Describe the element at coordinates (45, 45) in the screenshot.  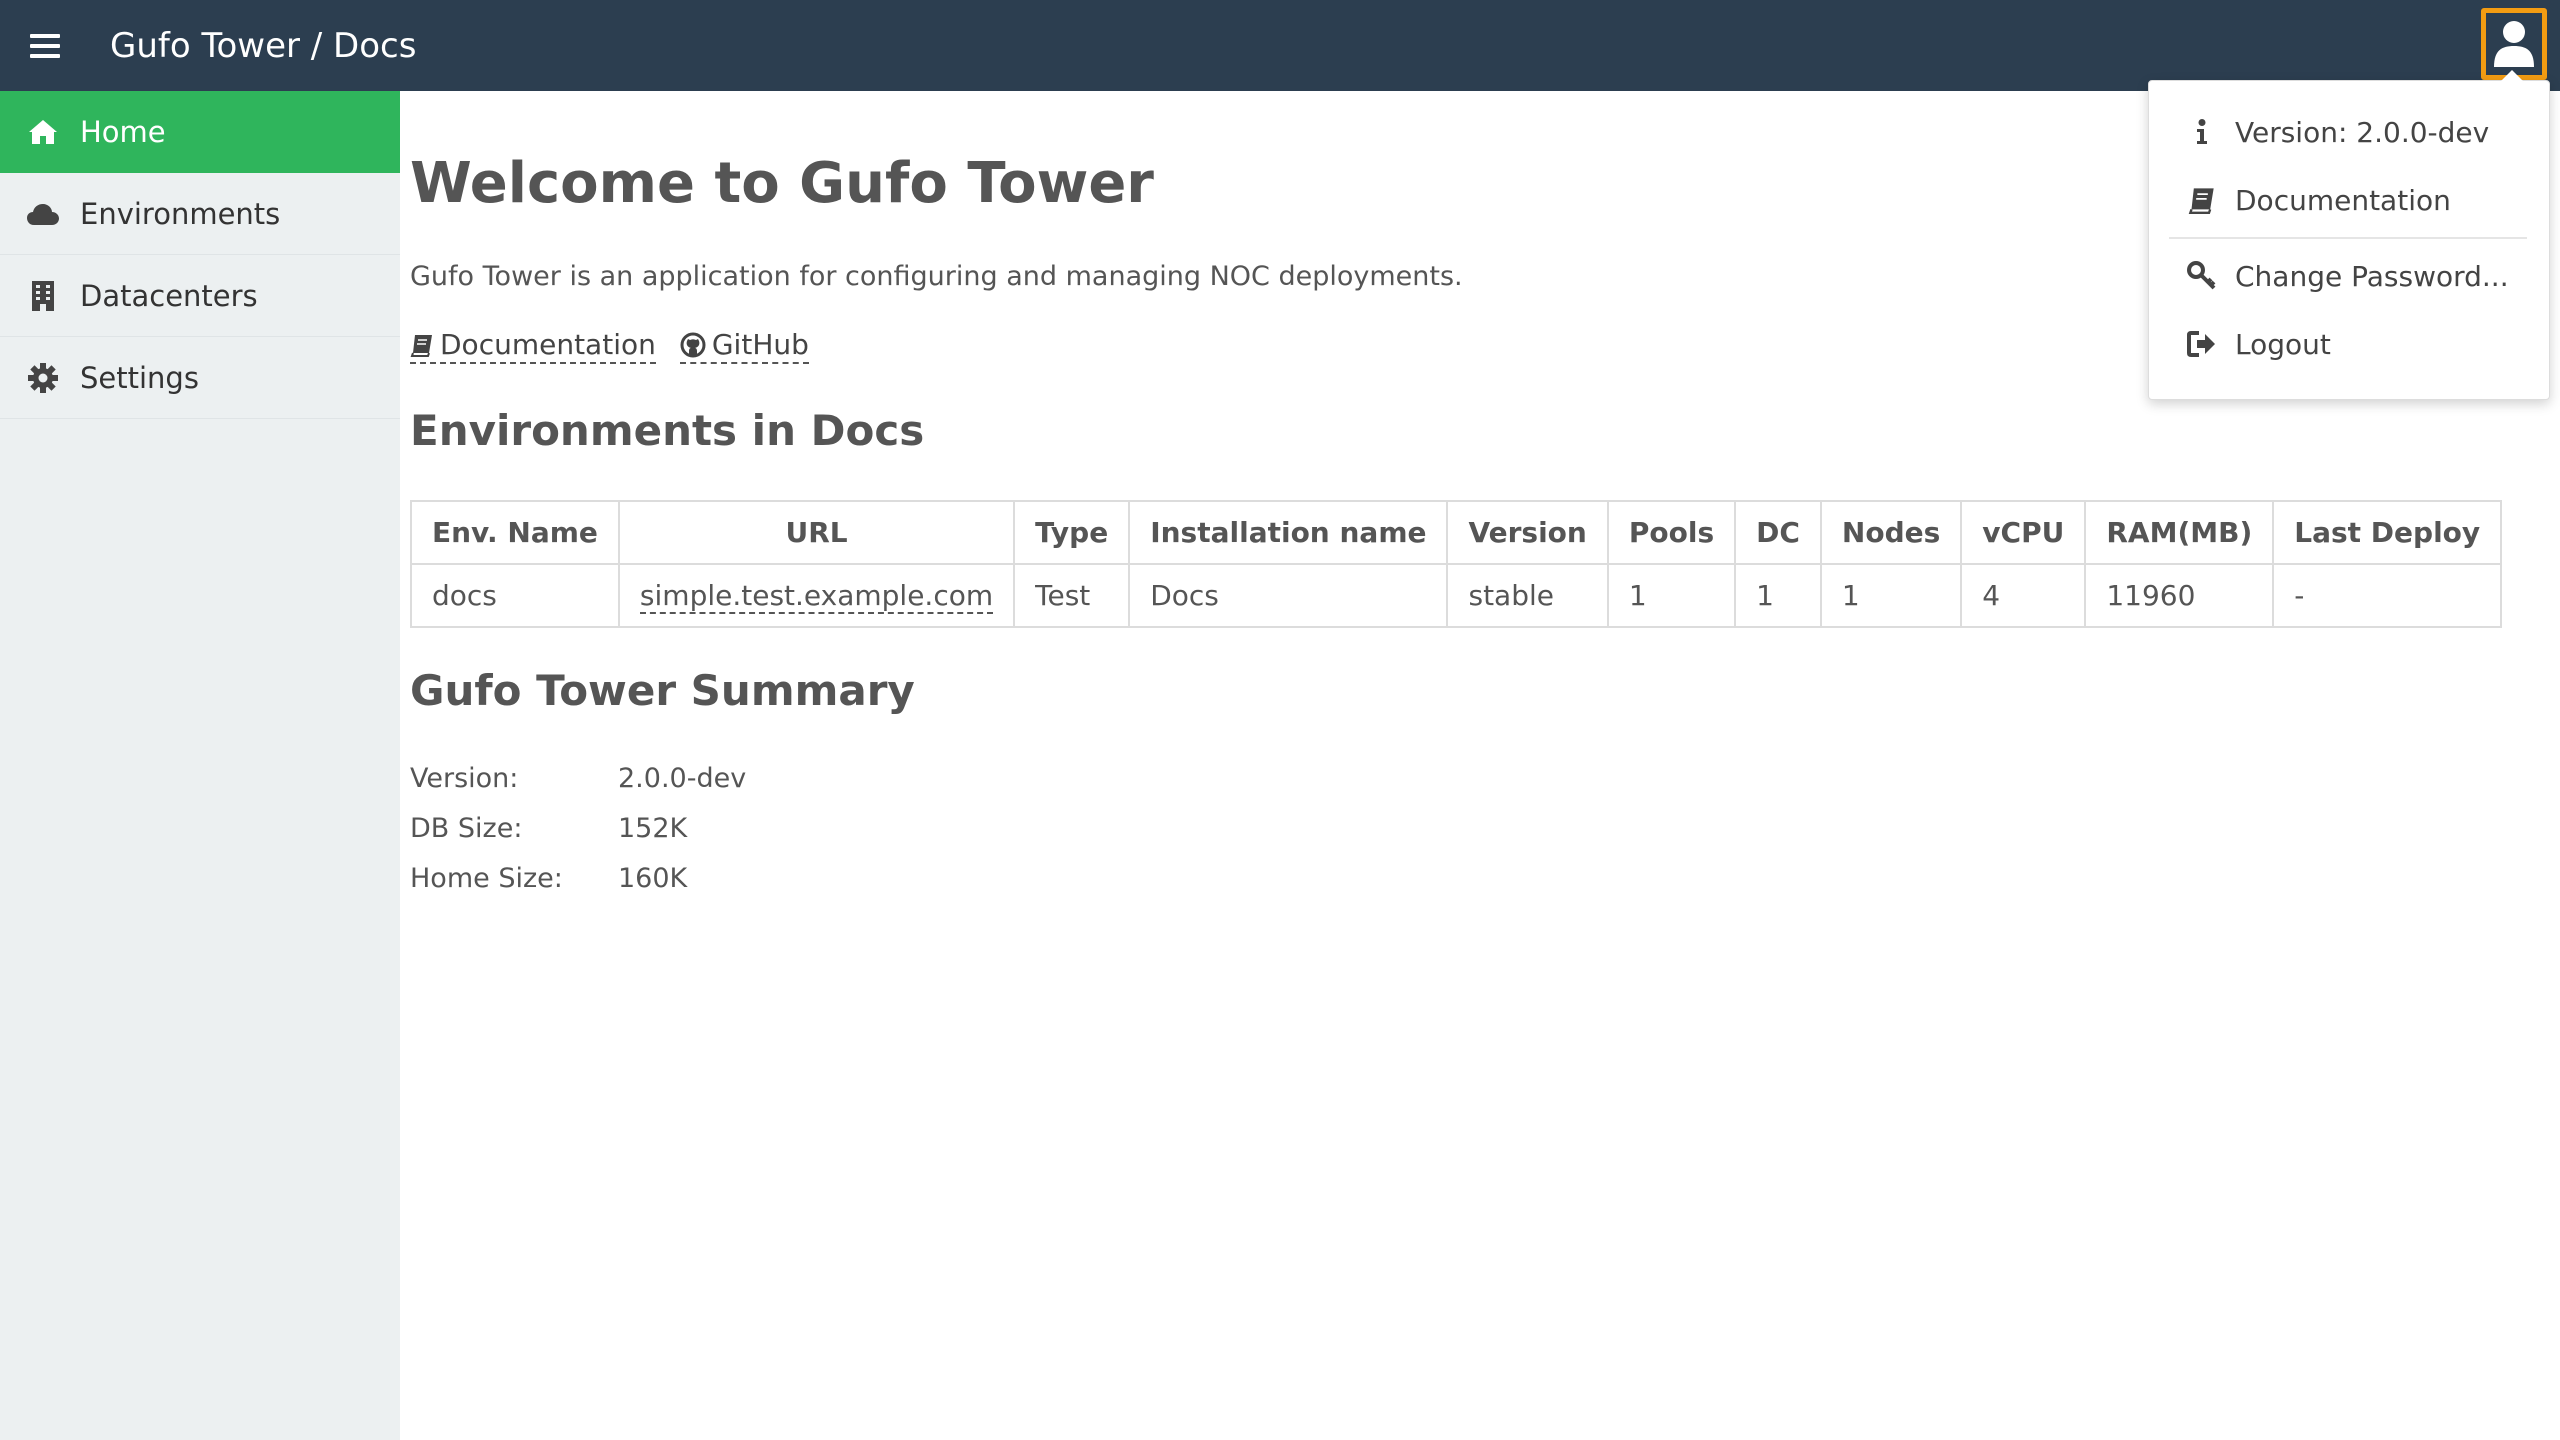
I see `hamburger-icon` at that location.